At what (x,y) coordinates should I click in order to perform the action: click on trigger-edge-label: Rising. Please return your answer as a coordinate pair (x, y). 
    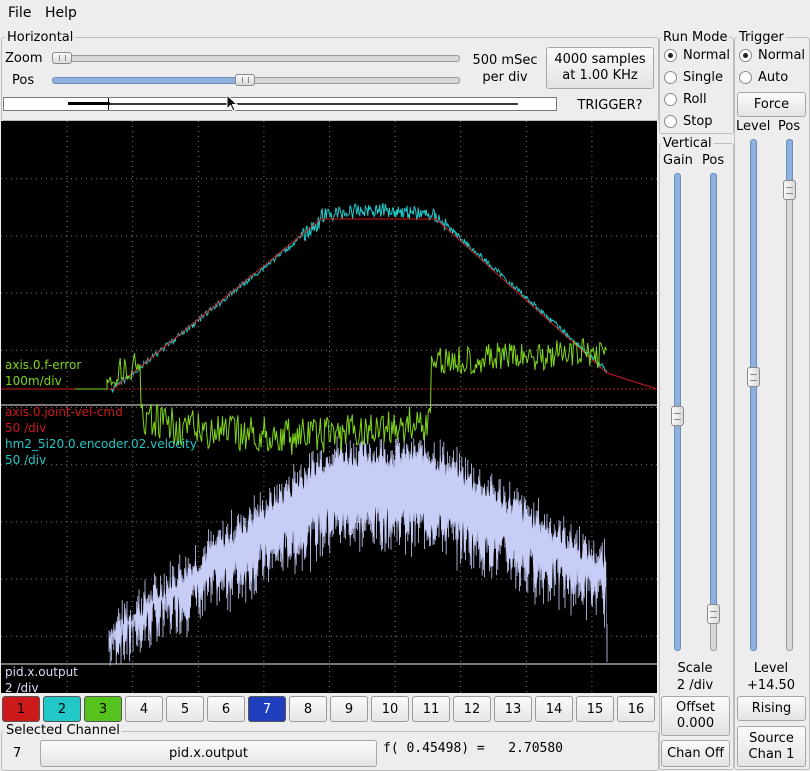
    Looking at the image, I should click on (771, 708).